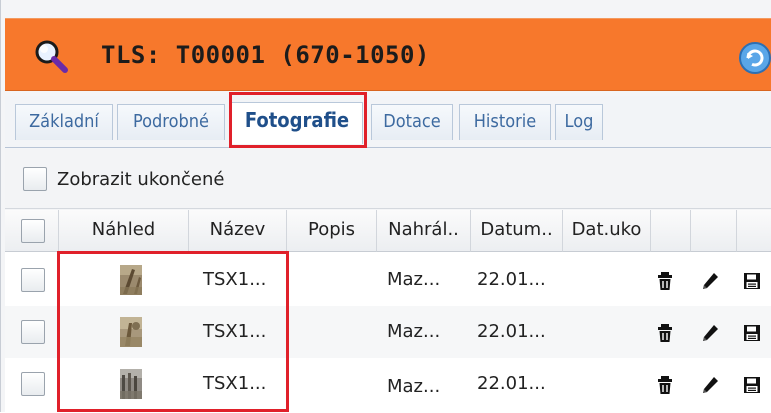 The image size is (771, 413). I want to click on column-header-popis: Popis, so click(332, 231).